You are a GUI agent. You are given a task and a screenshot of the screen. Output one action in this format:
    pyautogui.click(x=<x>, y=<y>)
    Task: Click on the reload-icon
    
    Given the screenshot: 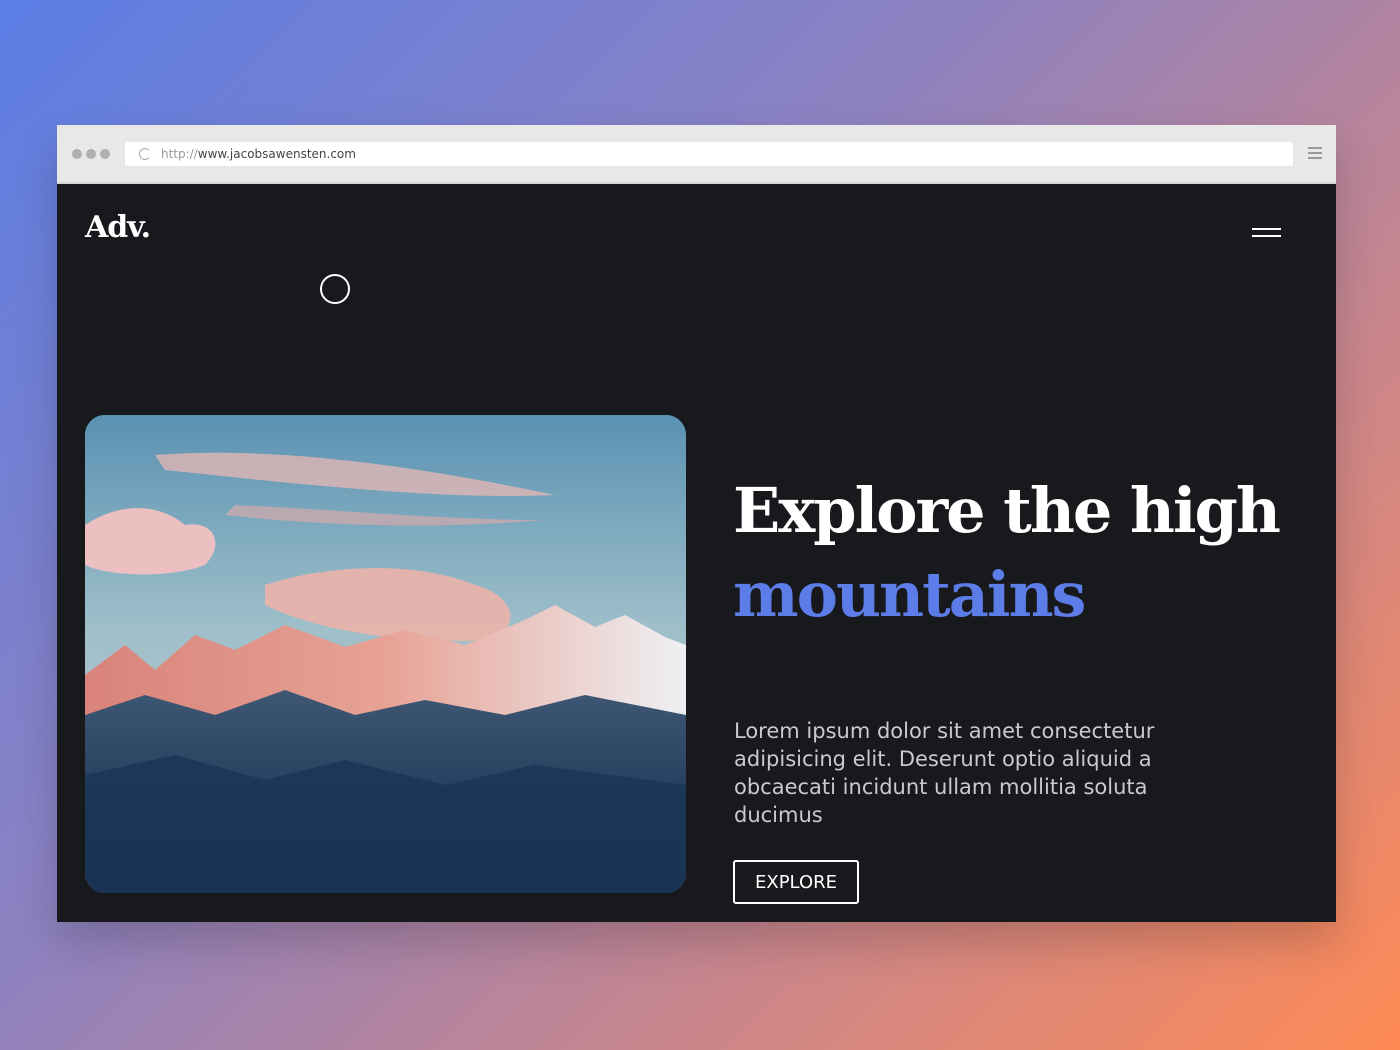 What is the action you would take?
    pyautogui.click(x=145, y=154)
    